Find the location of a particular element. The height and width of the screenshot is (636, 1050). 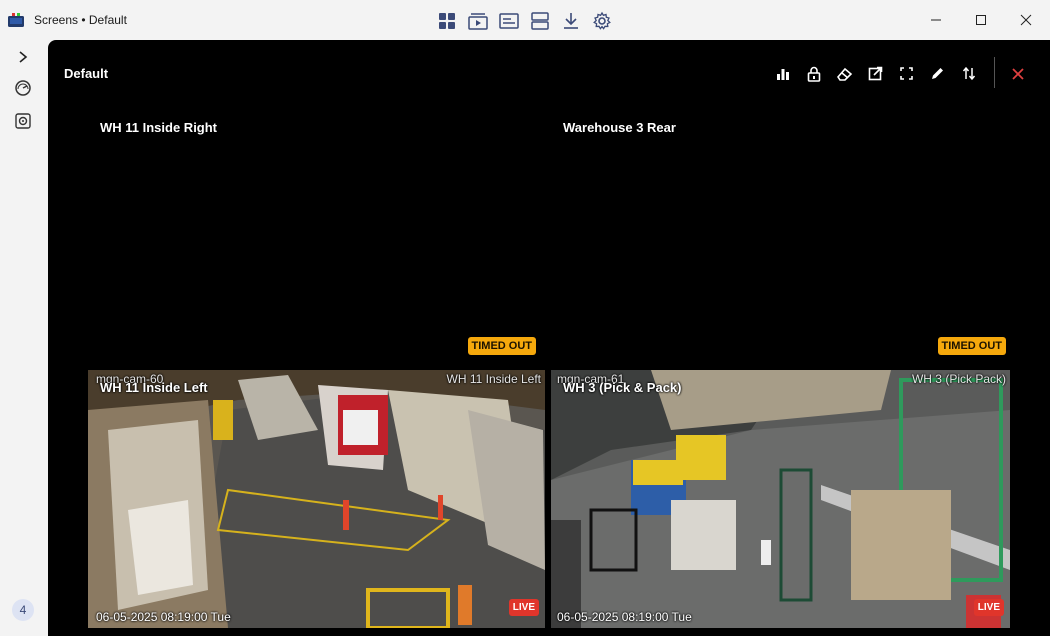

minimize-button is located at coordinates (936, 20).